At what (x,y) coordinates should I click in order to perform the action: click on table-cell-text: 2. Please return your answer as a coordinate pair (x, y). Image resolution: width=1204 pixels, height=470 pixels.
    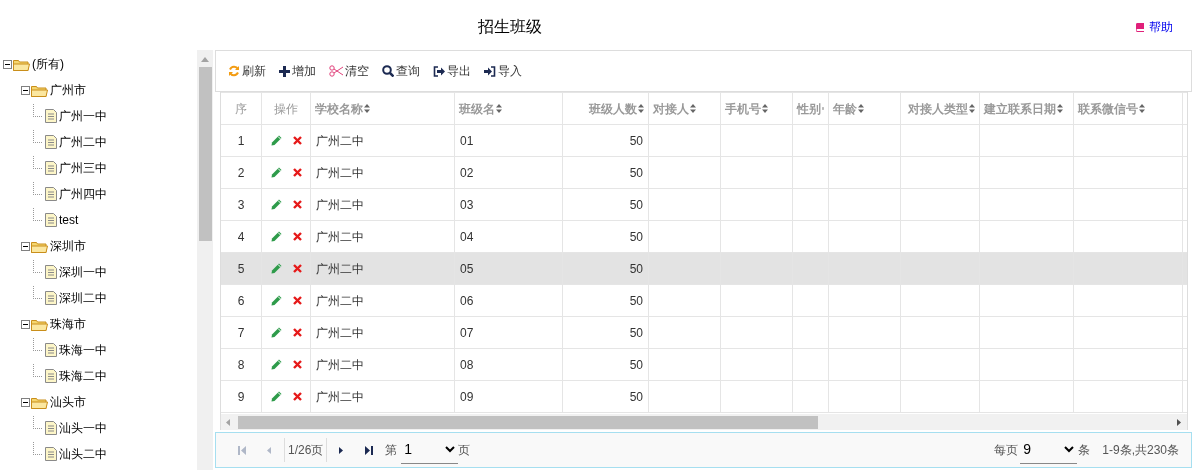
    Looking at the image, I should click on (241, 173).